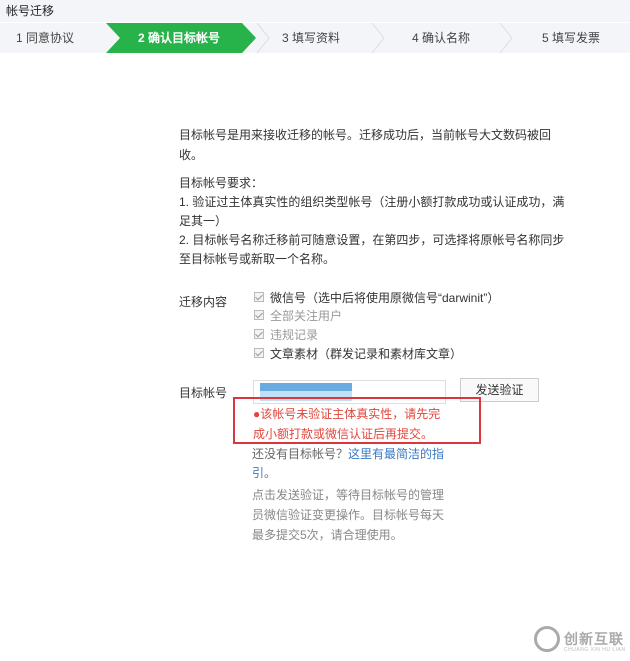 The width and height of the screenshot is (630, 661). Describe the element at coordinates (327, 535) in the screenshot. I see `note-line-3: 最多提交5次，请合理使用。` at that location.